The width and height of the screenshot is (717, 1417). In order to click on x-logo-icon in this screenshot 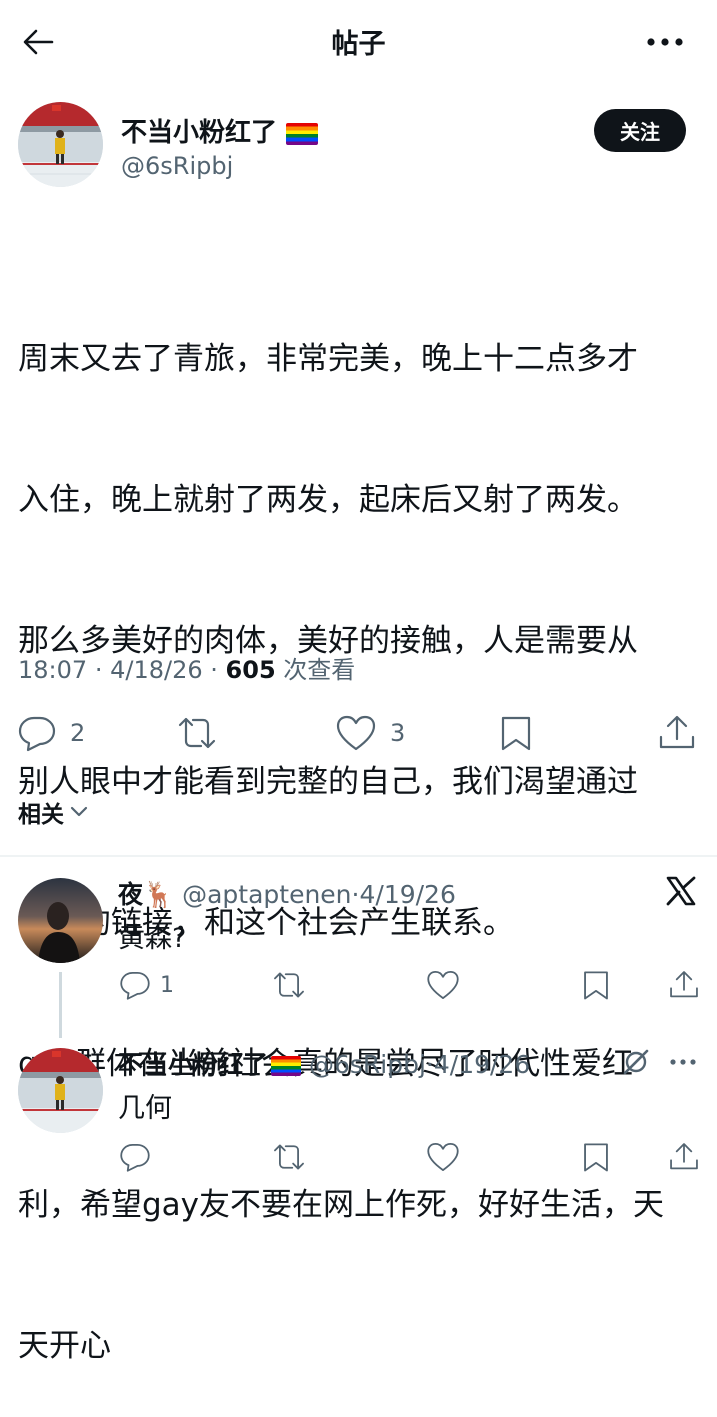, I will do `click(681, 891)`.